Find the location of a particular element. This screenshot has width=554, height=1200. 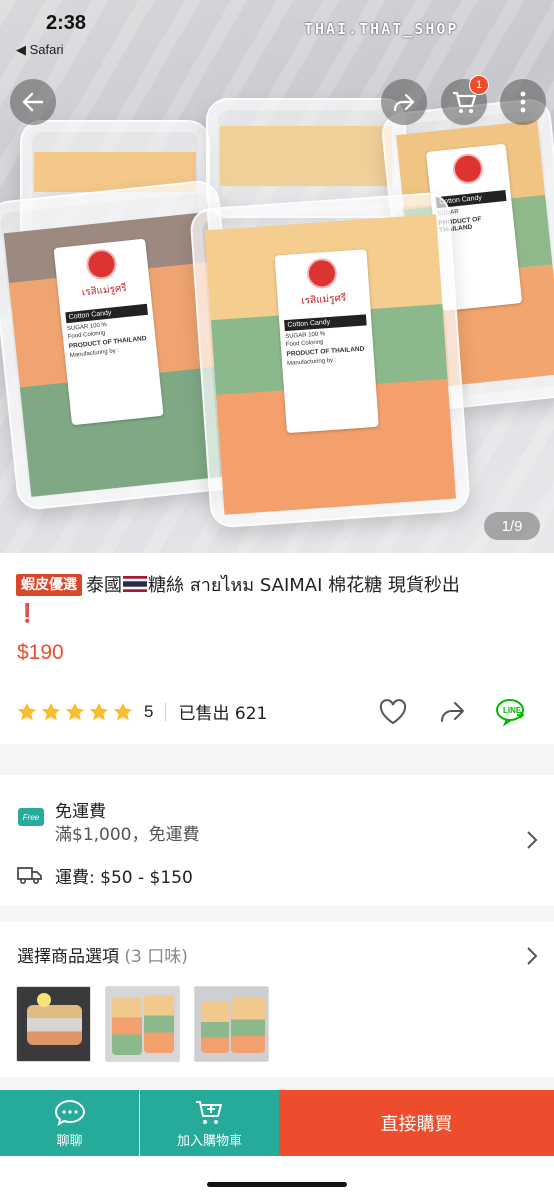

shipping-section: Free 免運費 滿$1,000，免運費 運費: $50 - $150 is located at coordinates (277, 840).